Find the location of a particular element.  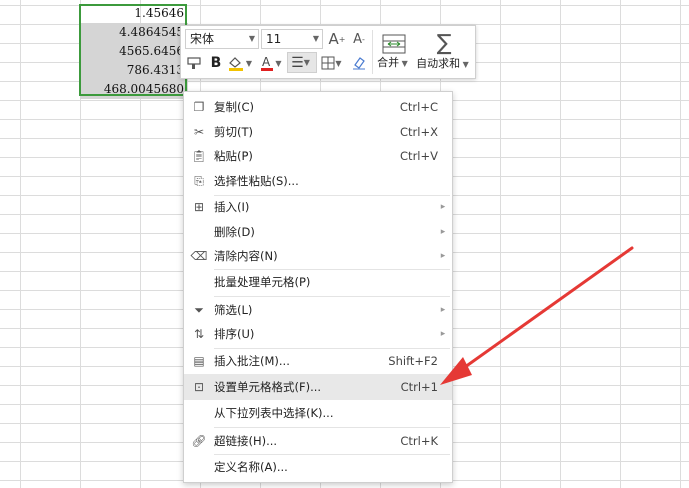

svg-text: A is located at coordinates (266, 62).